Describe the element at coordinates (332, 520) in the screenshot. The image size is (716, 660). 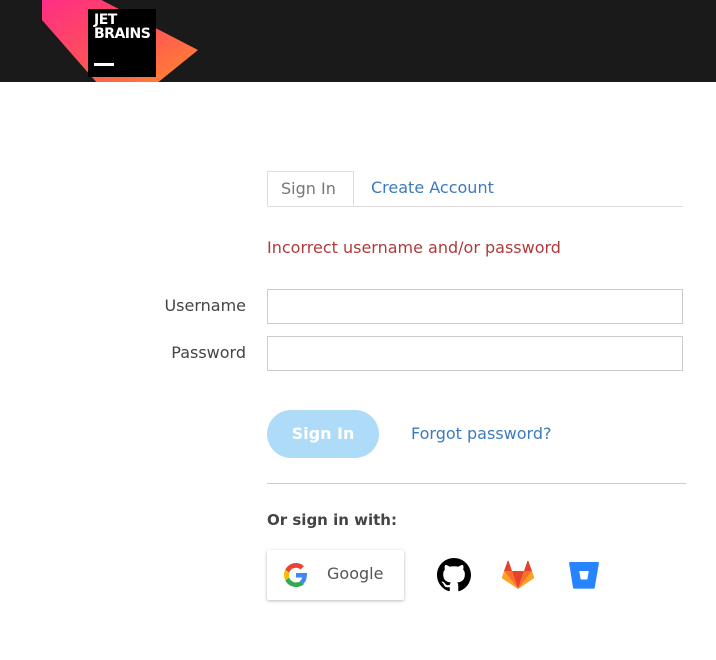
I see `social-heading: Or sign in with:` at that location.